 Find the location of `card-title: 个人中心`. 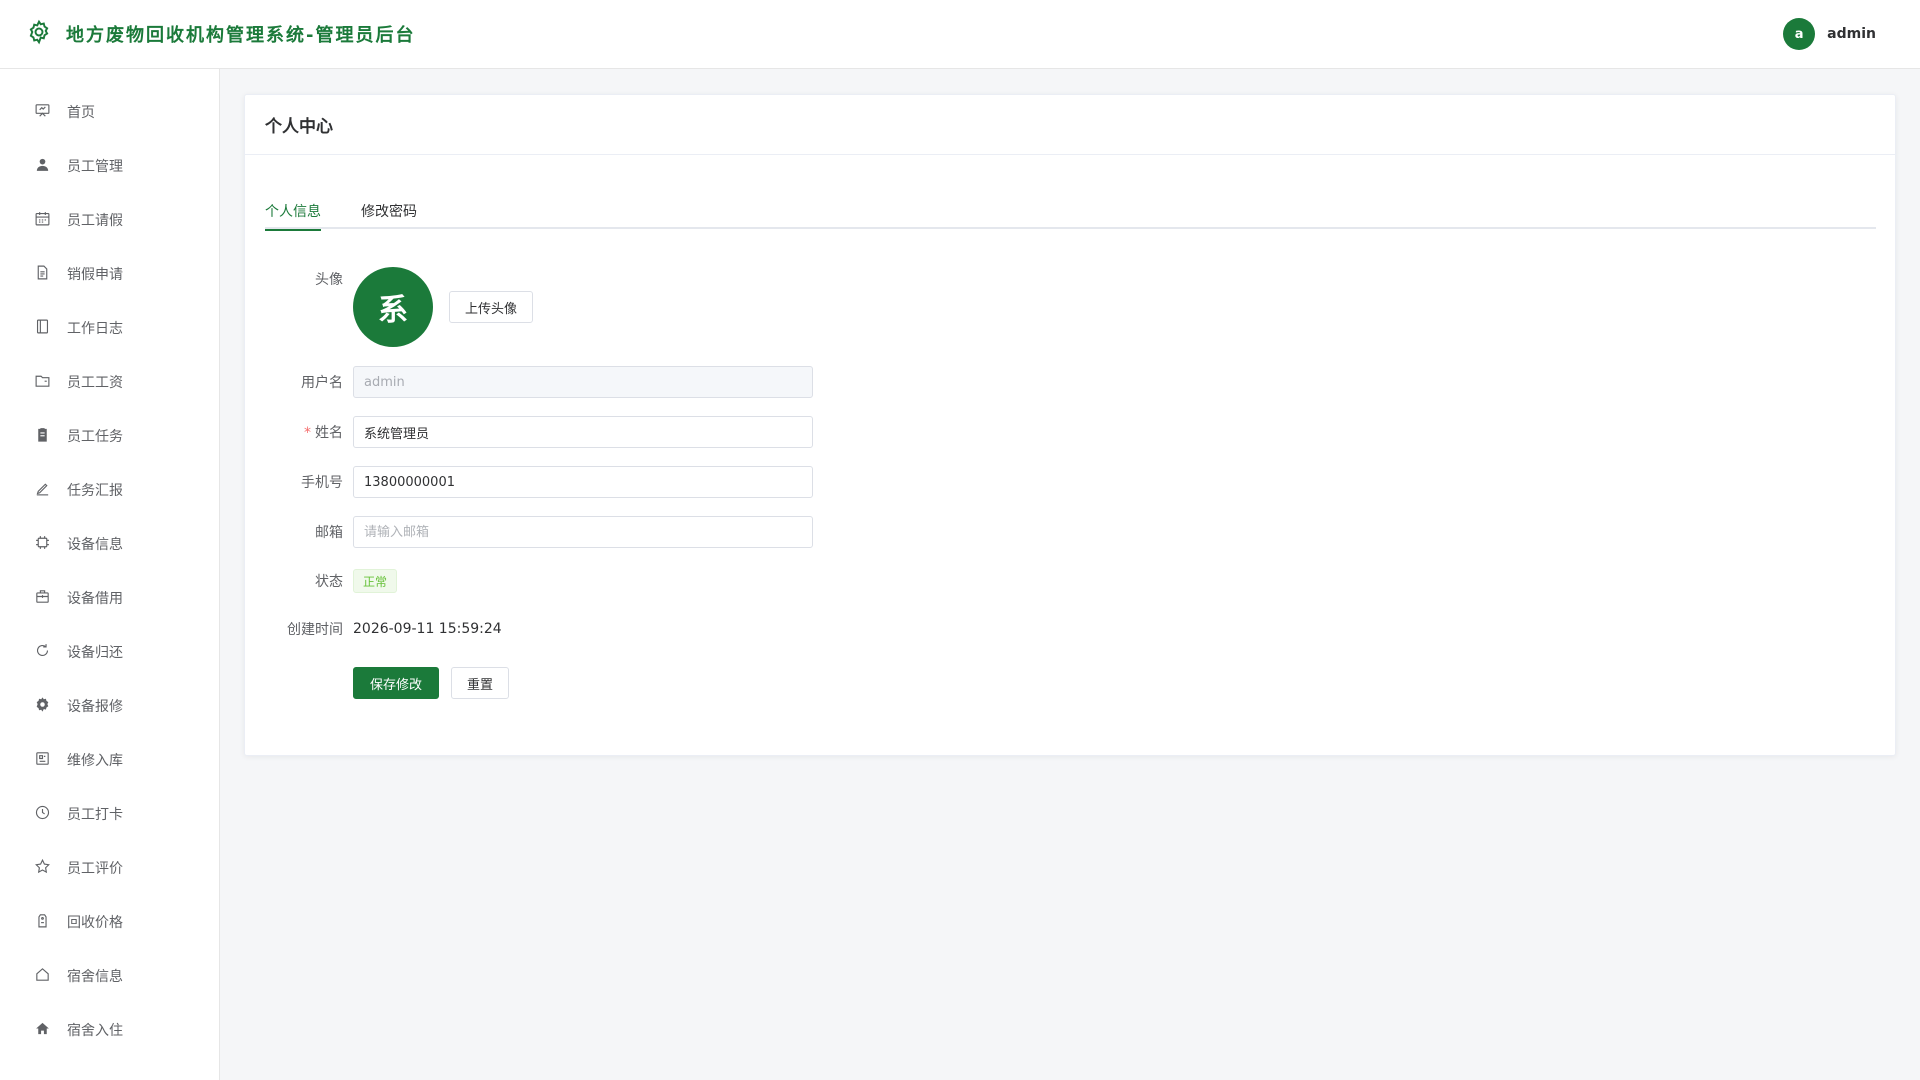

card-title: 个人中心 is located at coordinates (1070, 125).